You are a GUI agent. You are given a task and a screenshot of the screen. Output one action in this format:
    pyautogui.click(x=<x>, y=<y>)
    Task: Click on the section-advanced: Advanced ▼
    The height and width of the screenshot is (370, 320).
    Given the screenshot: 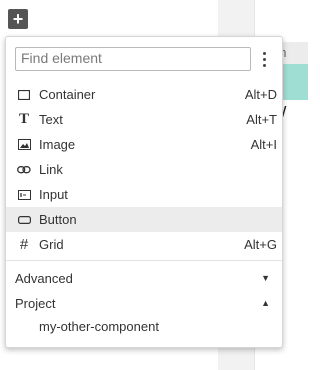 What is the action you would take?
    pyautogui.click(x=144, y=278)
    